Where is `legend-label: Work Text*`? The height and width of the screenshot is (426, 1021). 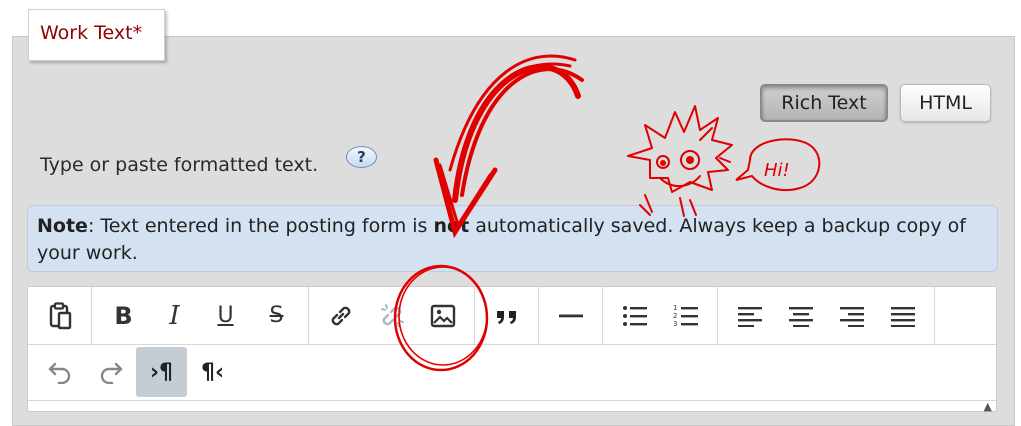 legend-label: Work Text* is located at coordinates (91, 33).